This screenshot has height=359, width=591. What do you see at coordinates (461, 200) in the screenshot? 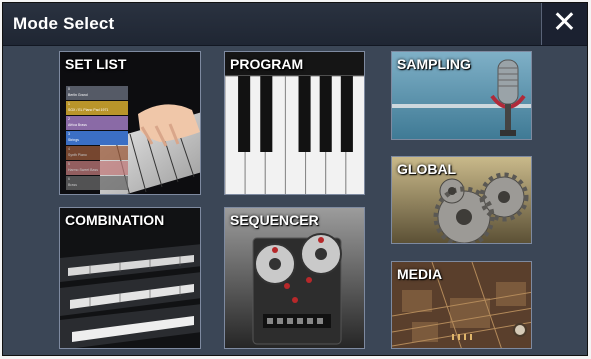
I see `global-mode-button: GLOBAL` at bounding box center [461, 200].